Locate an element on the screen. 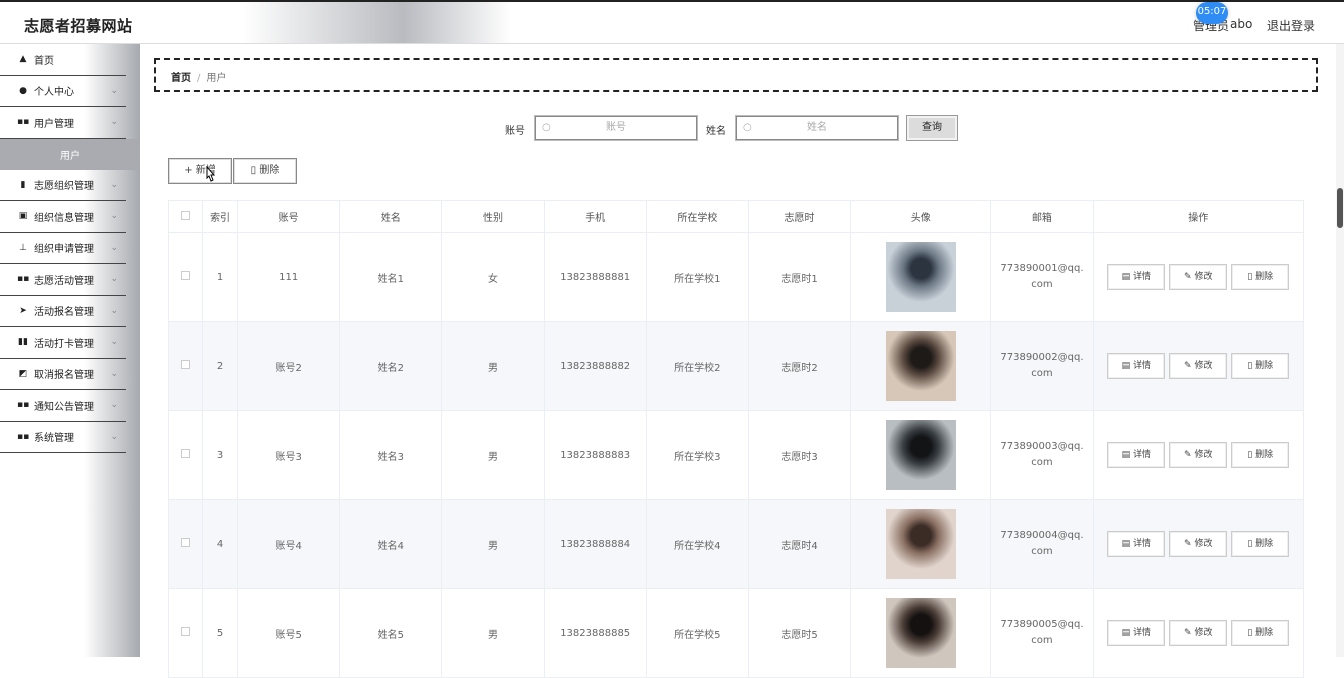 This screenshot has width=1344, height=678. bulk-delete-label: 删除 is located at coordinates (269, 170).